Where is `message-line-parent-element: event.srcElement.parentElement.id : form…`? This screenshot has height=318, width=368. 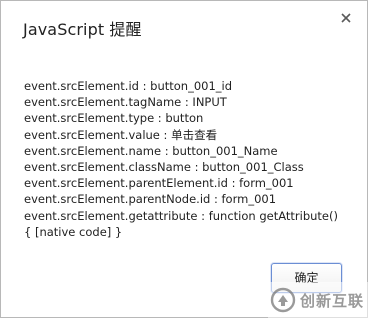 message-line-parent-element: event.srcElement.parentElement.id : form… is located at coordinates (159, 183).